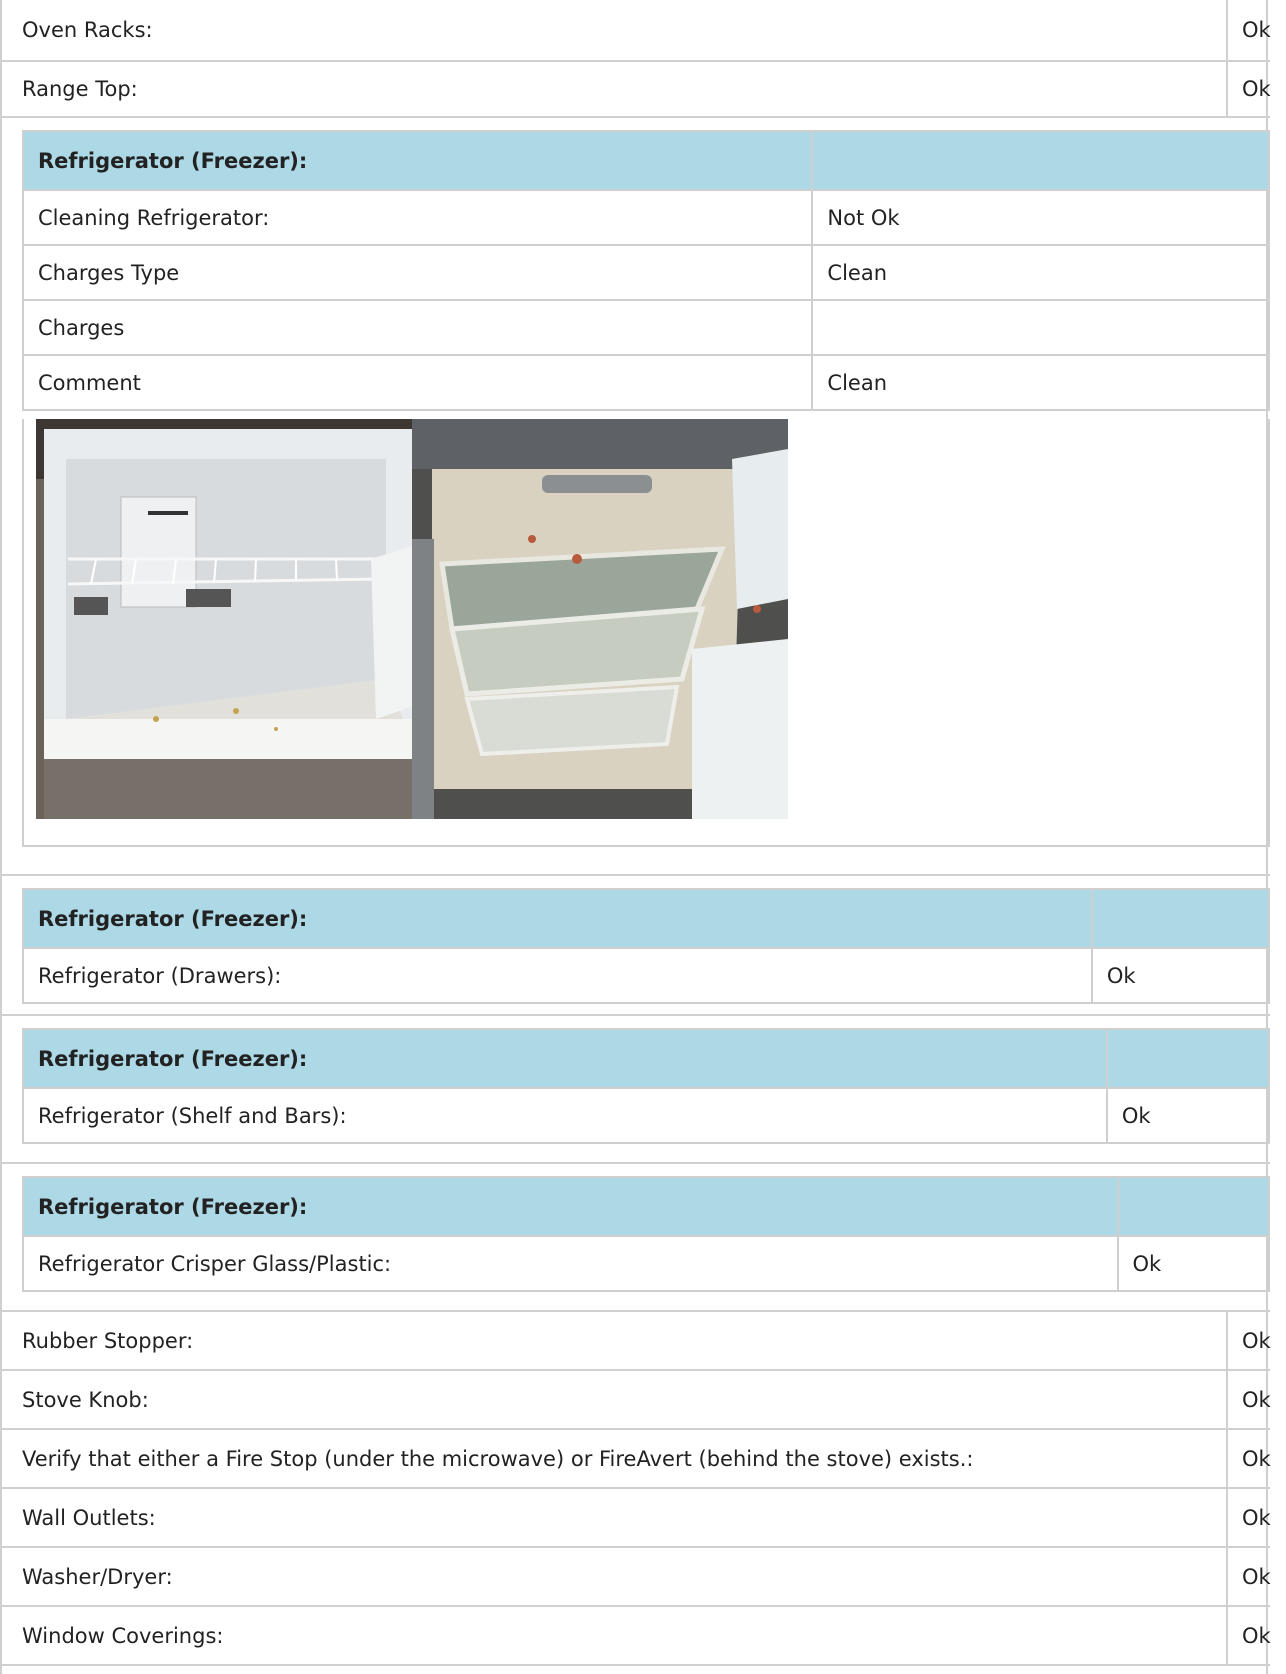  What do you see at coordinates (570, 1263) in the screenshot?
I see `row-label: Refrigerator Crisper Glass/Plastic:` at bounding box center [570, 1263].